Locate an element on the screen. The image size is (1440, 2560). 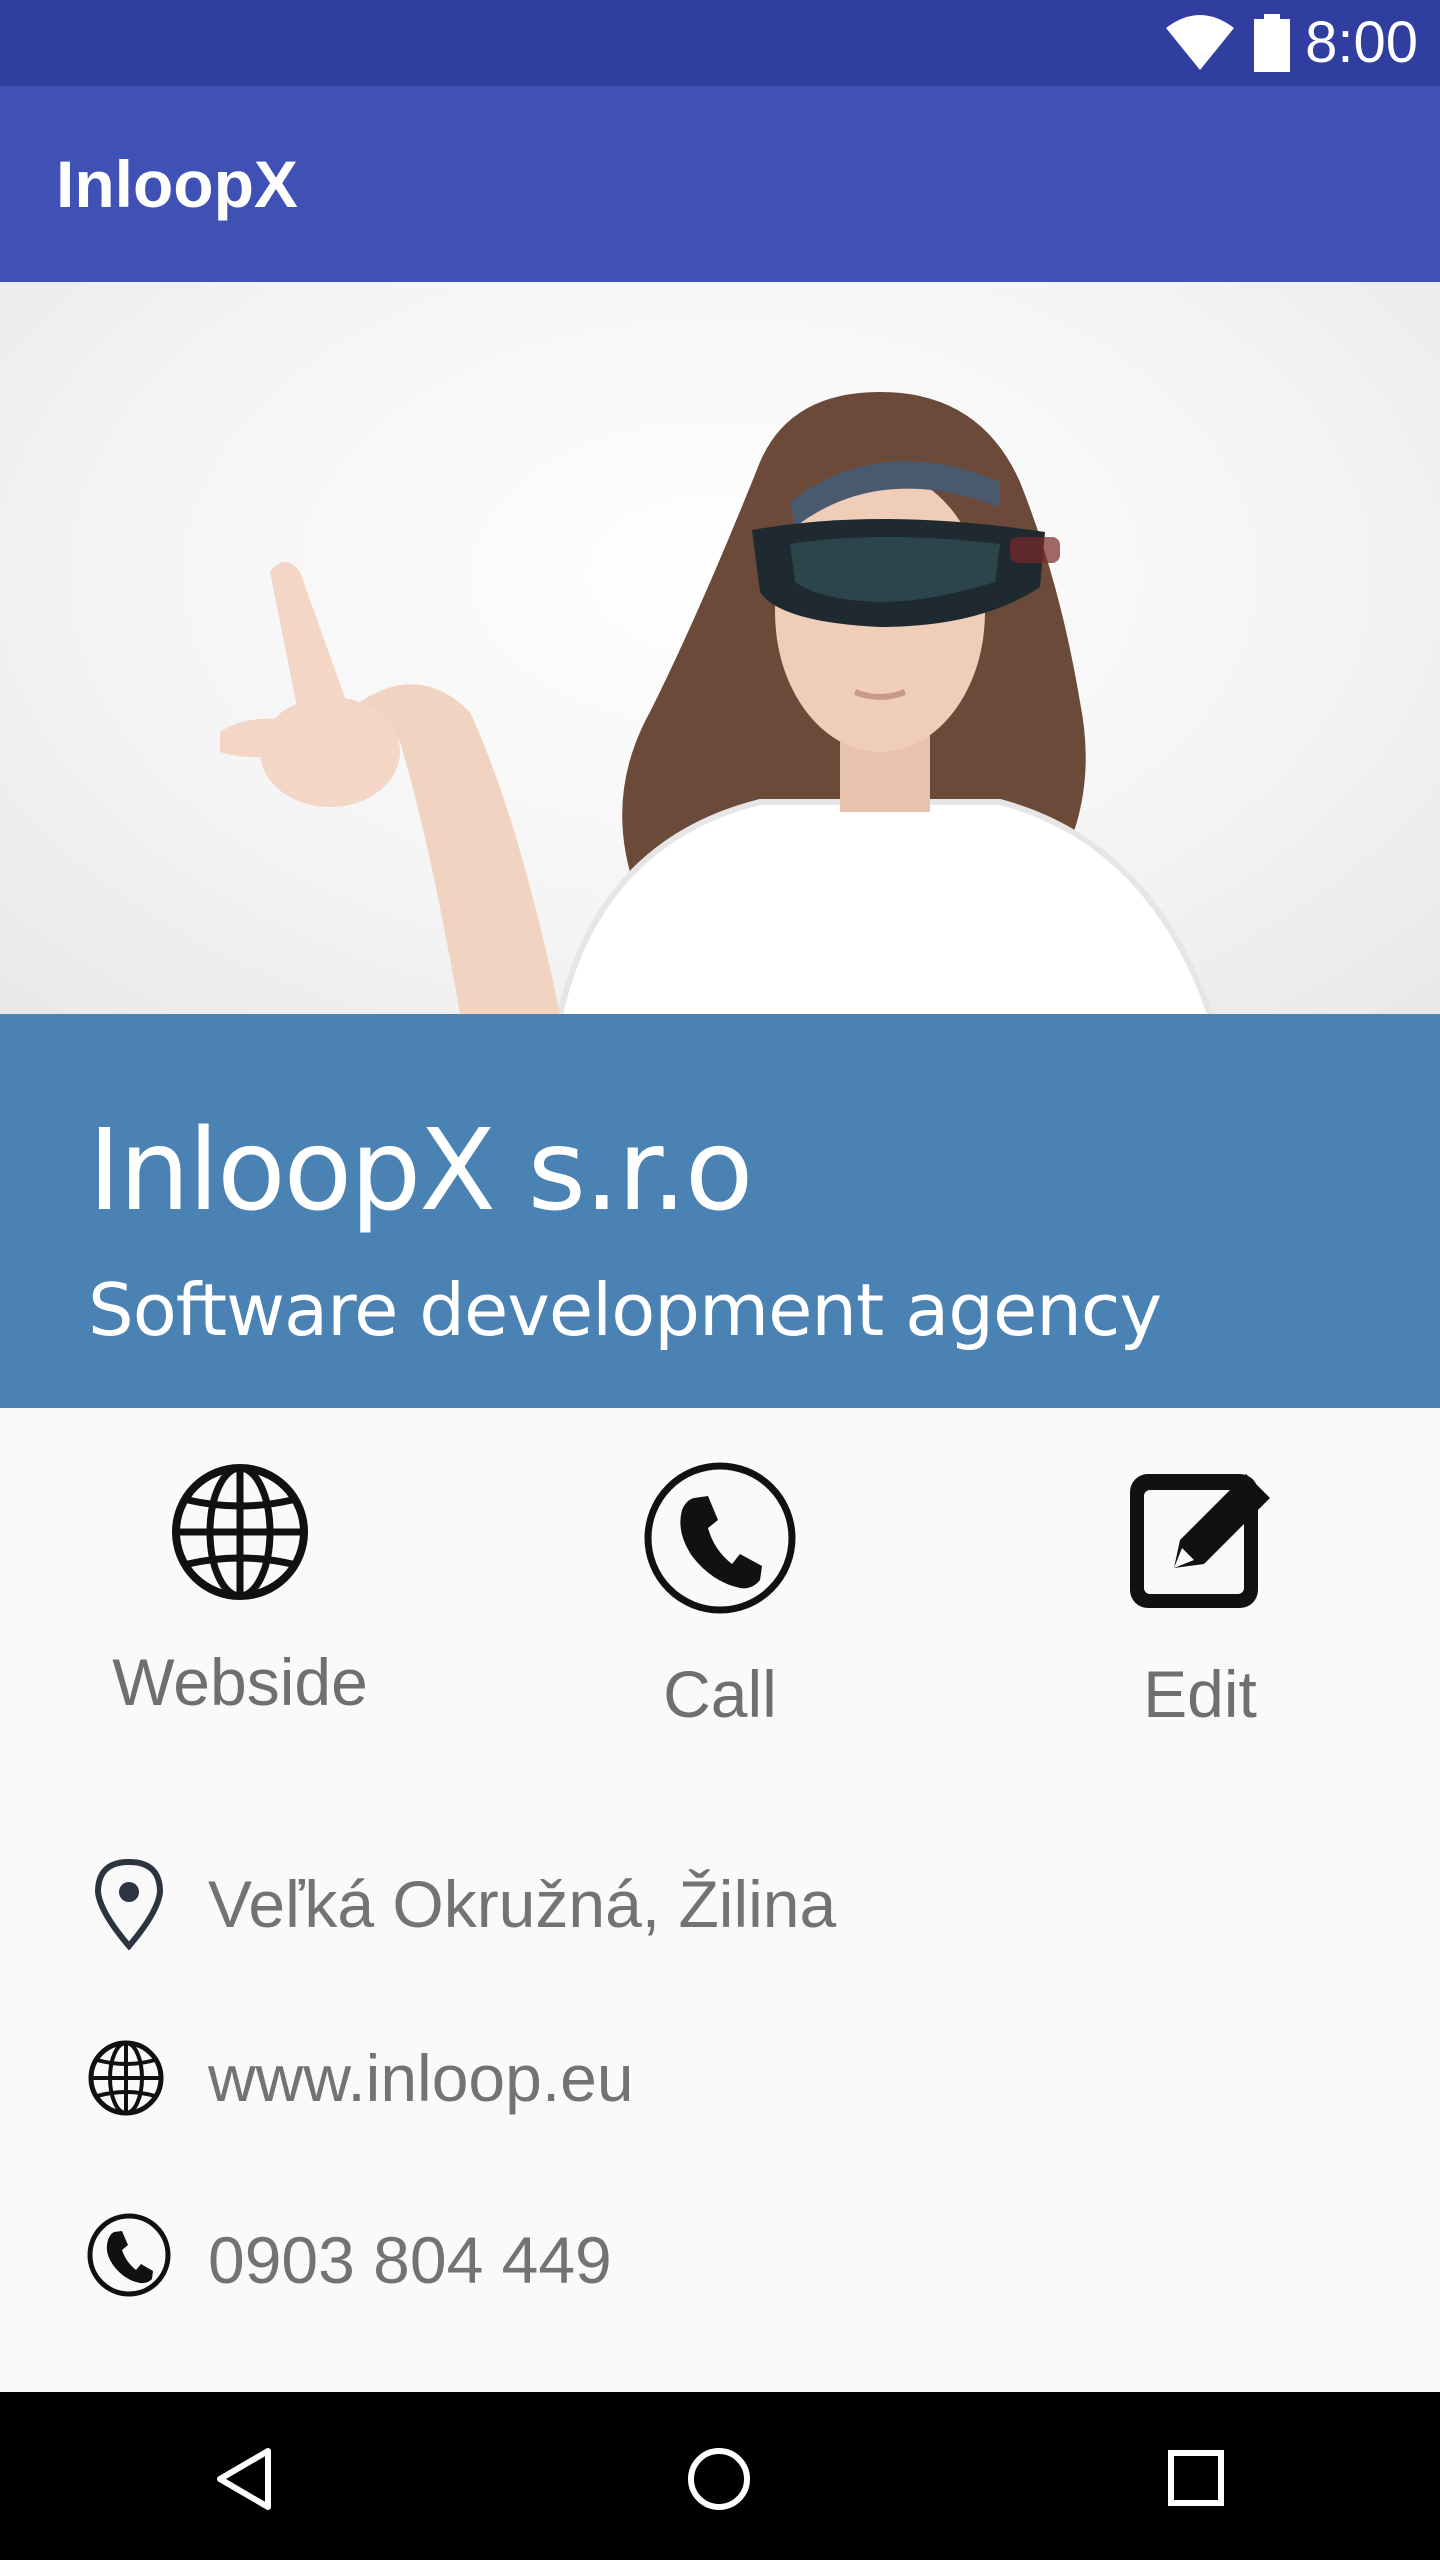
navigation-bar is located at coordinates (720, 2476).